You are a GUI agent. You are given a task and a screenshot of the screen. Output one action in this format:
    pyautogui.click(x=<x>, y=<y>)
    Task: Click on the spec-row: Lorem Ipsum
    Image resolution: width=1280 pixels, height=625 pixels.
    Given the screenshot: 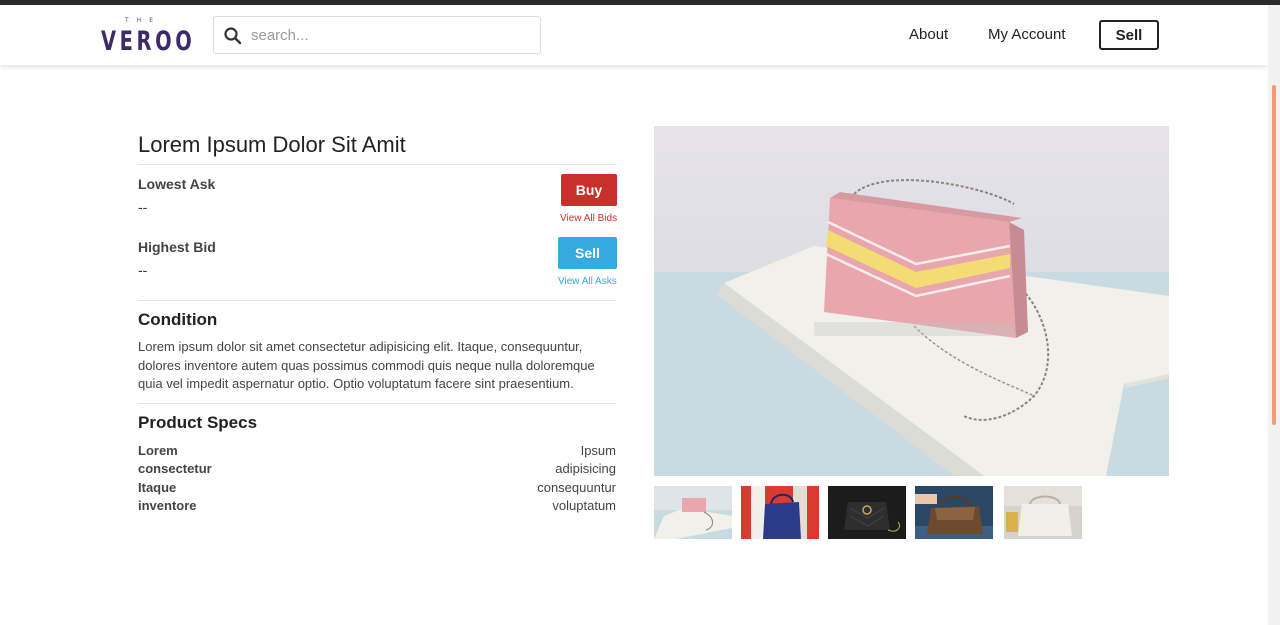 What is the action you would take?
    pyautogui.click(x=377, y=451)
    